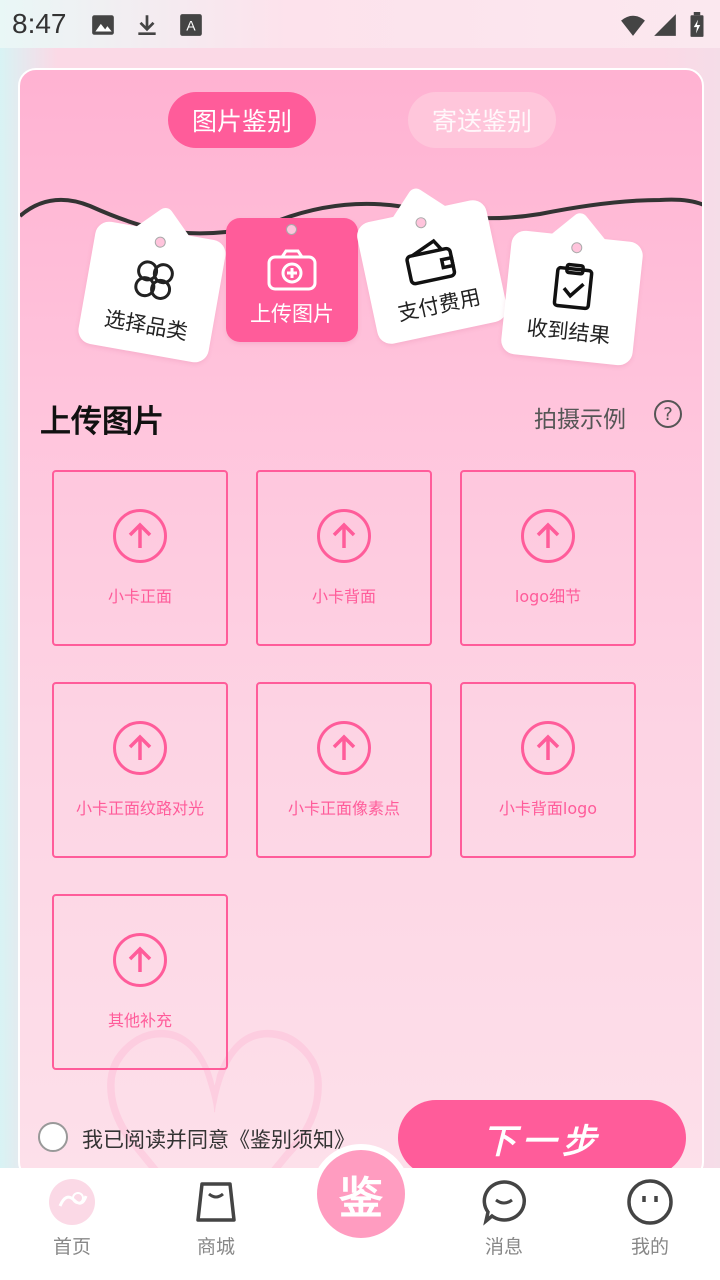 This screenshot has height=1280, width=720. Describe the element at coordinates (503, 1247) in the screenshot. I see `nav-label: 消息` at that location.